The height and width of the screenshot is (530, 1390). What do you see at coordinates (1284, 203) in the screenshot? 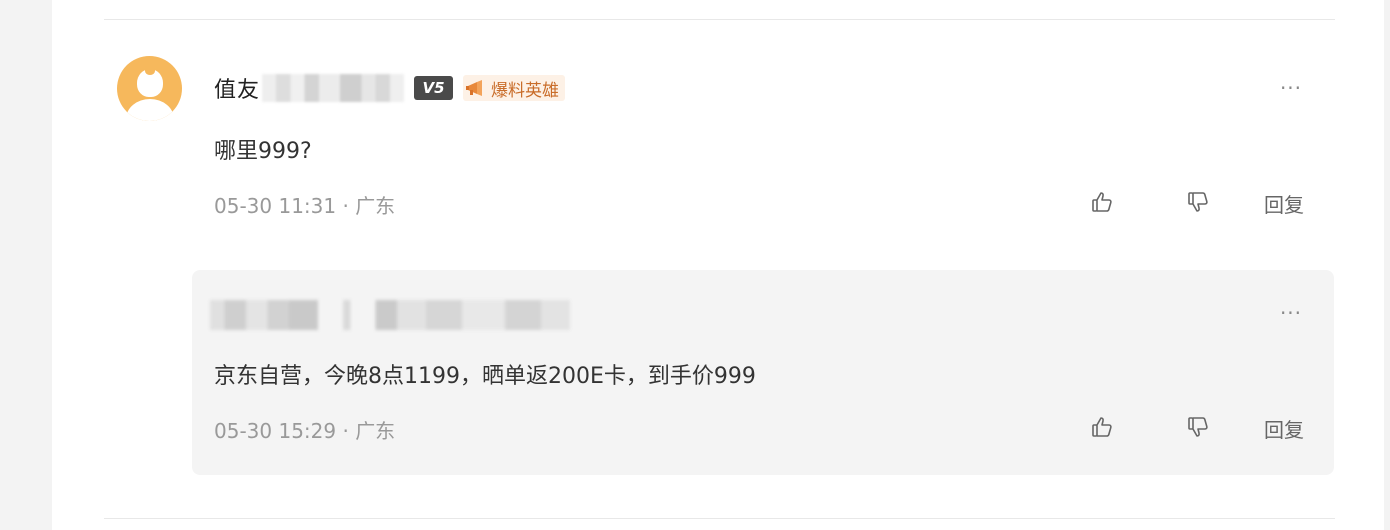
I see `reply-button: 回复` at bounding box center [1284, 203].